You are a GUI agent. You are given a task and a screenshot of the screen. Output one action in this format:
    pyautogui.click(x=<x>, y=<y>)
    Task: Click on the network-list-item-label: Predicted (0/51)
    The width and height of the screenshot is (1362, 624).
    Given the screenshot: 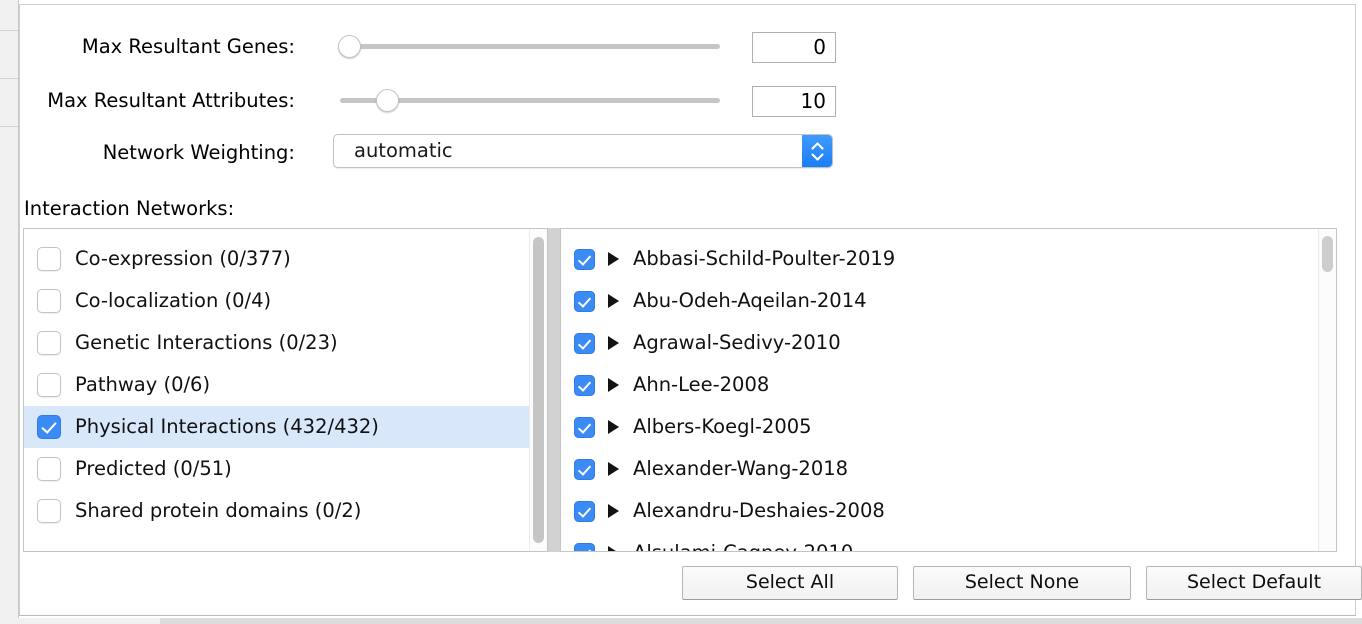 What is the action you would take?
    pyautogui.click(x=153, y=469)
    